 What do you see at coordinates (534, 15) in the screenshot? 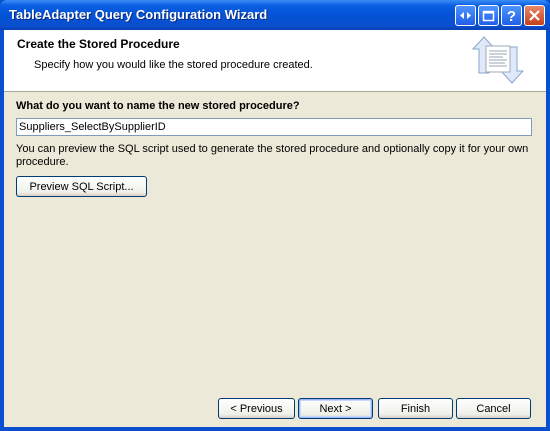
I see `close-icon` at bounding box center [534, 15].